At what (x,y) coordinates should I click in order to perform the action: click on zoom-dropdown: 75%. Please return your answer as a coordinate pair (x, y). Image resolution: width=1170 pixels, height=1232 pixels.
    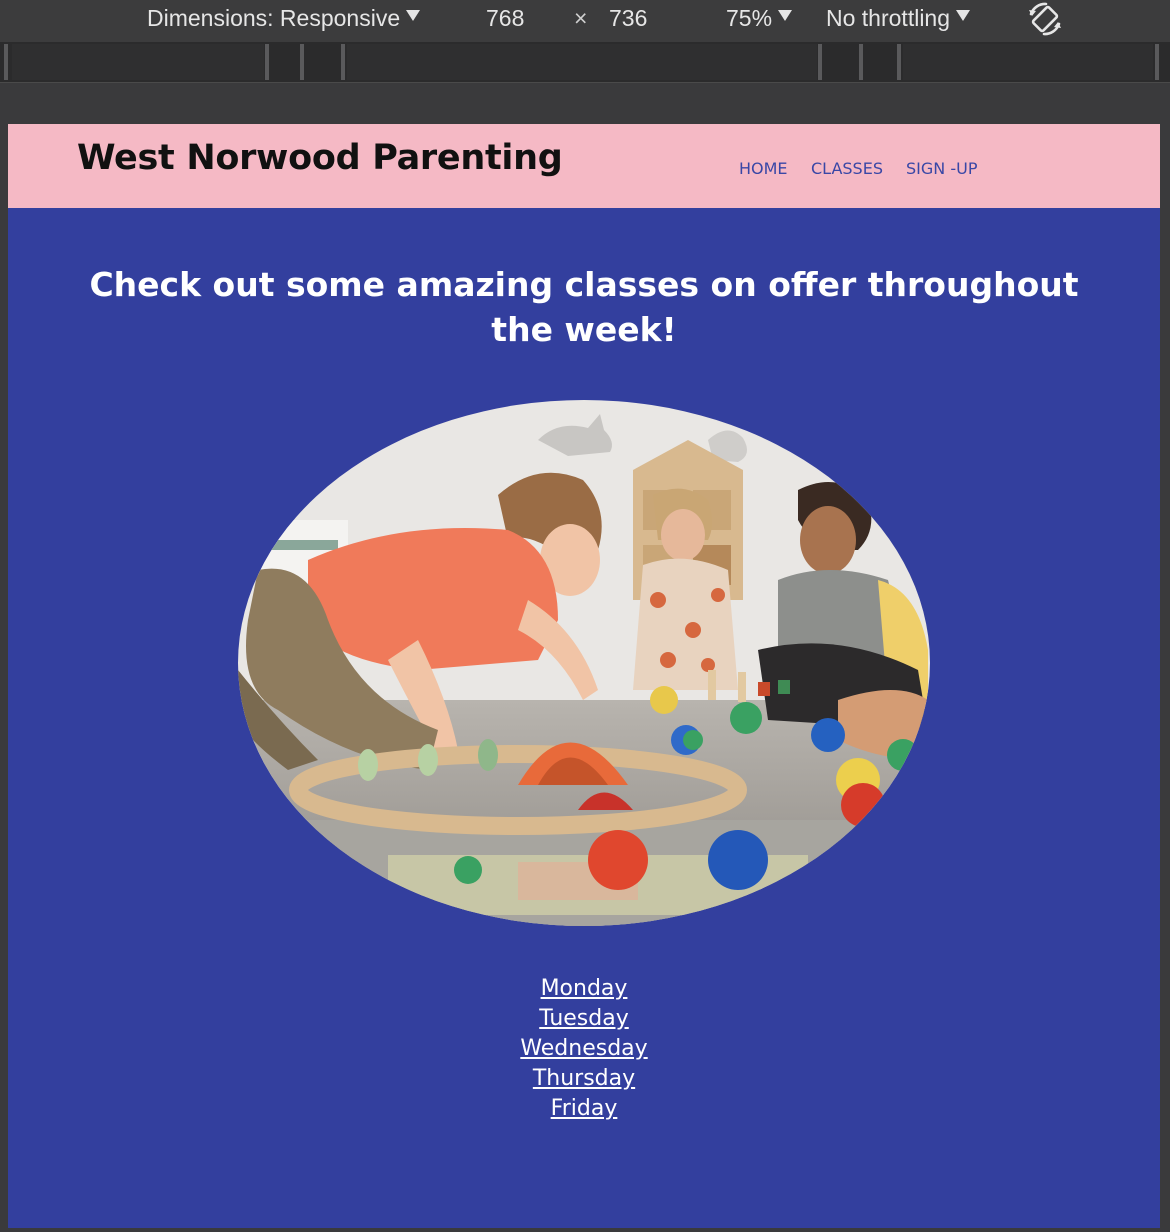
    Looking at the image, I should click on (759, 18).